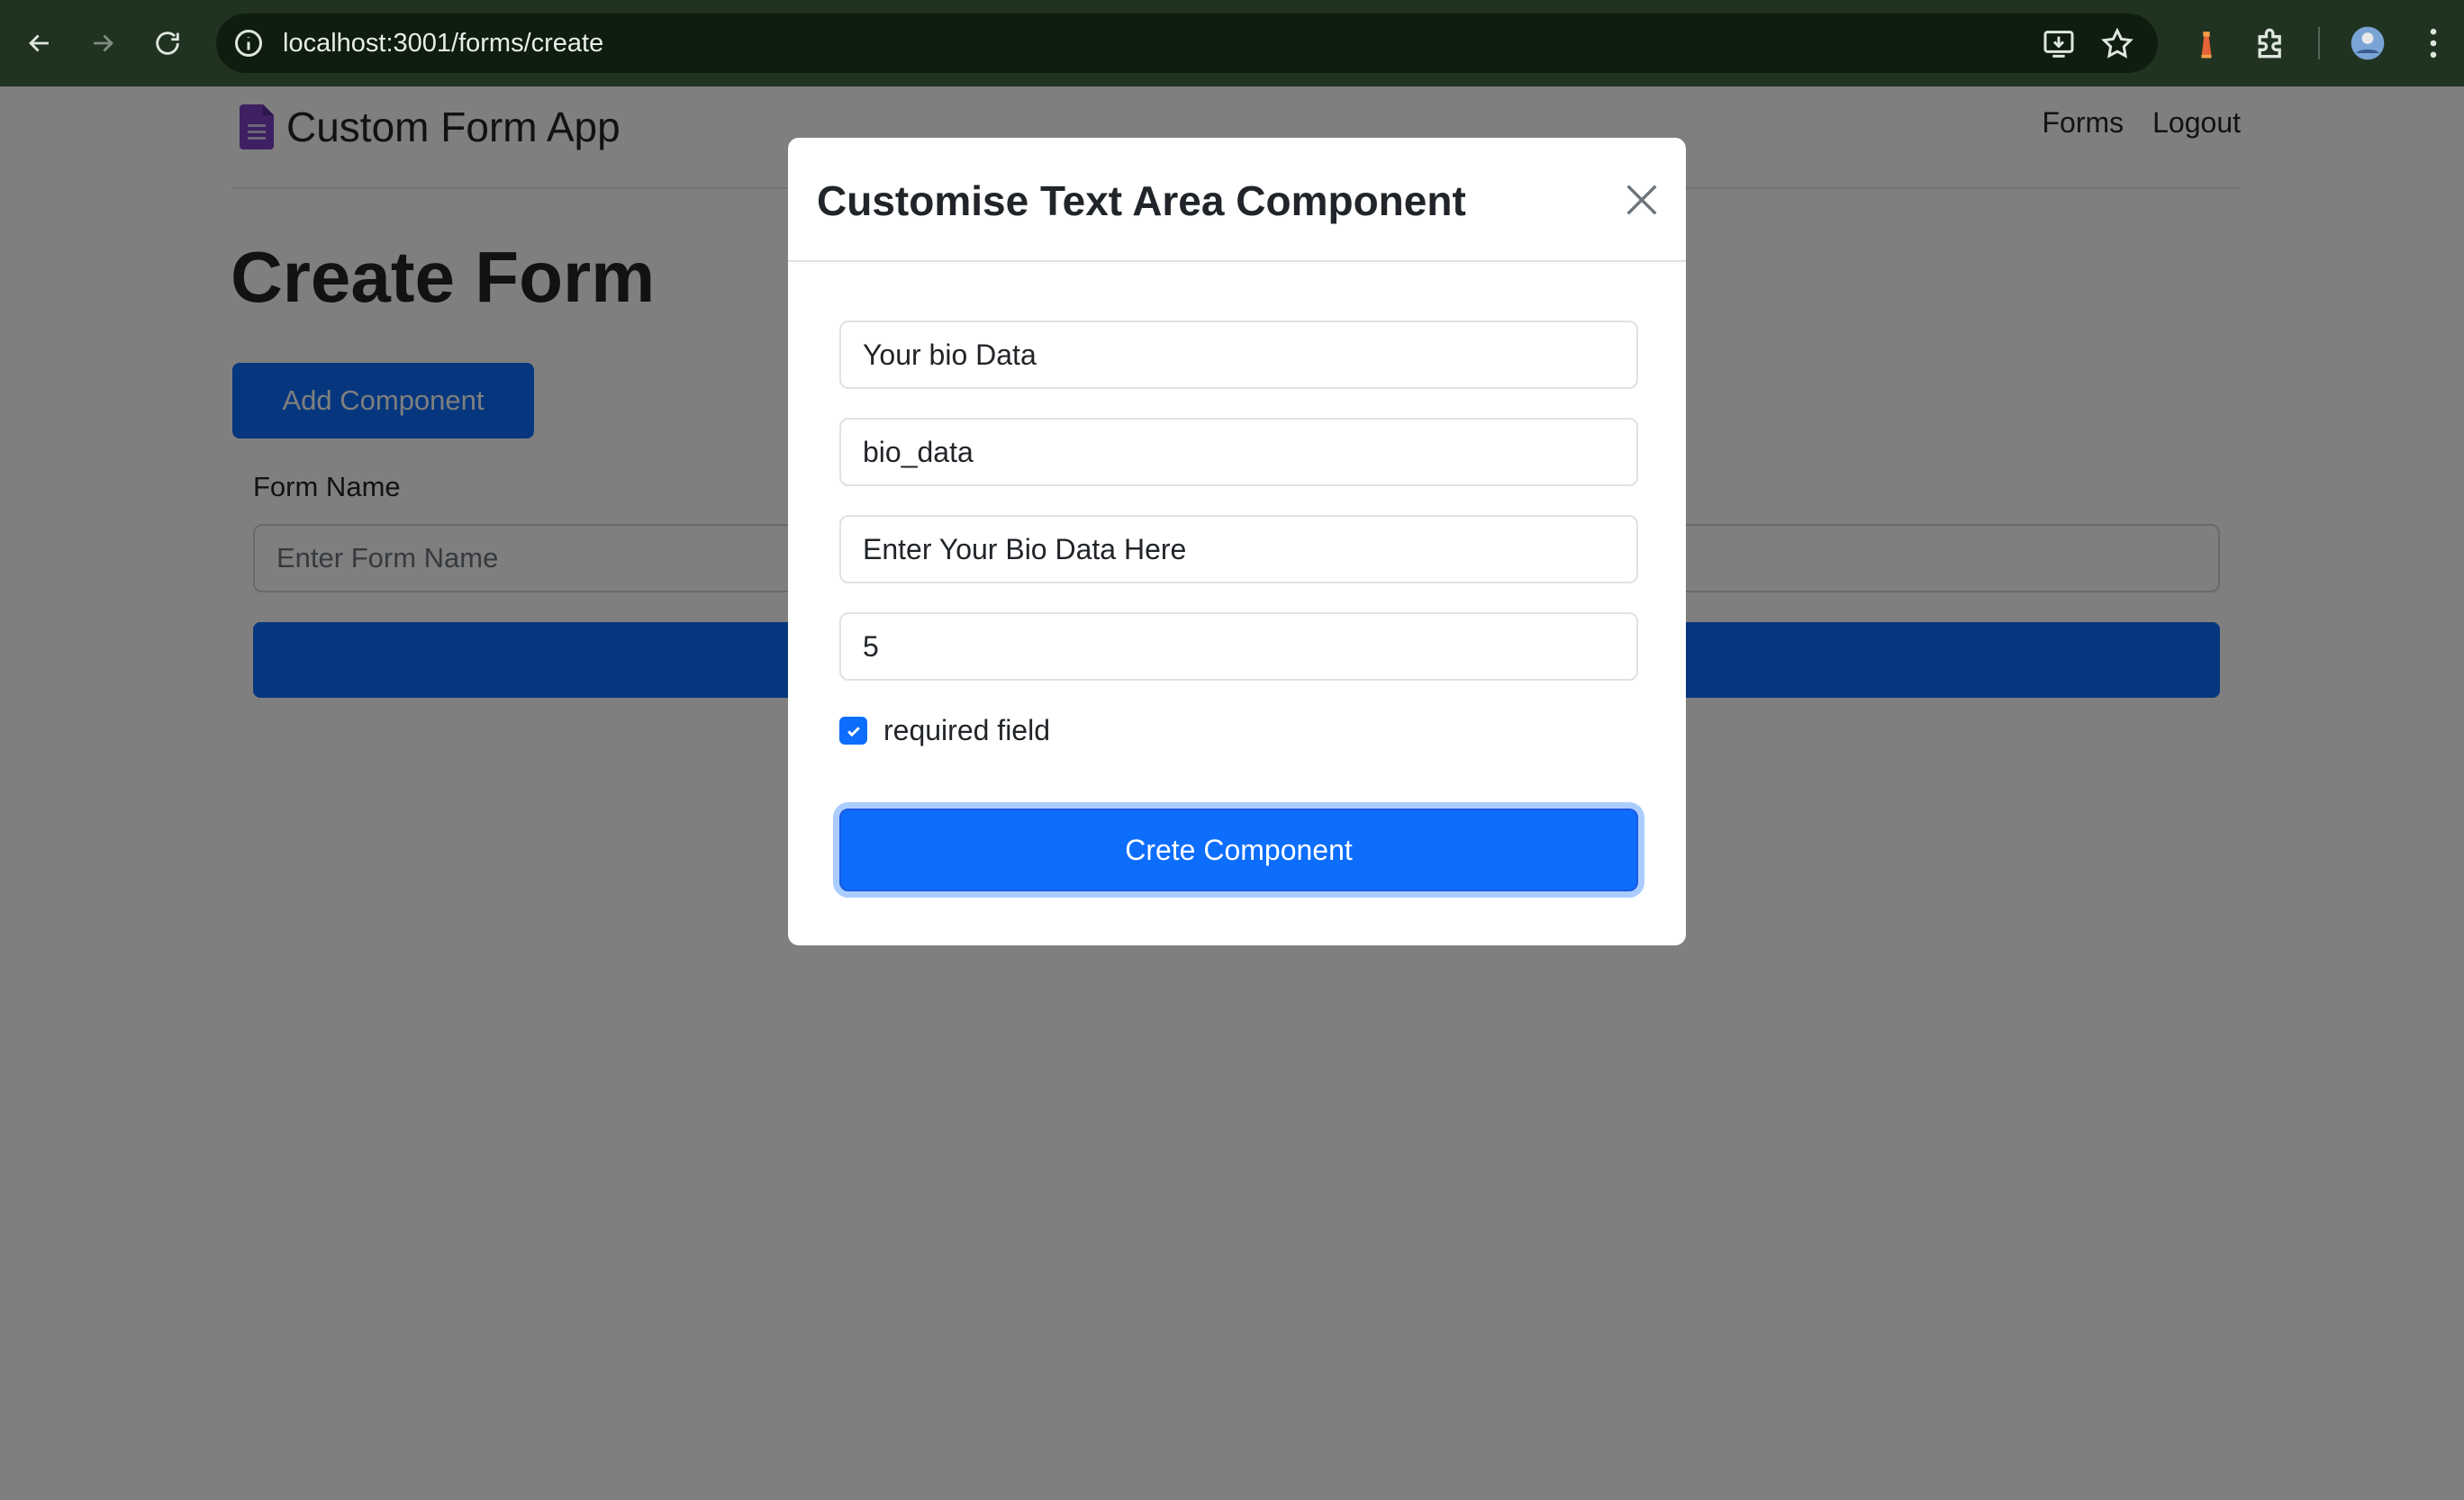  I want to click on info-icon, so click(248, 43).